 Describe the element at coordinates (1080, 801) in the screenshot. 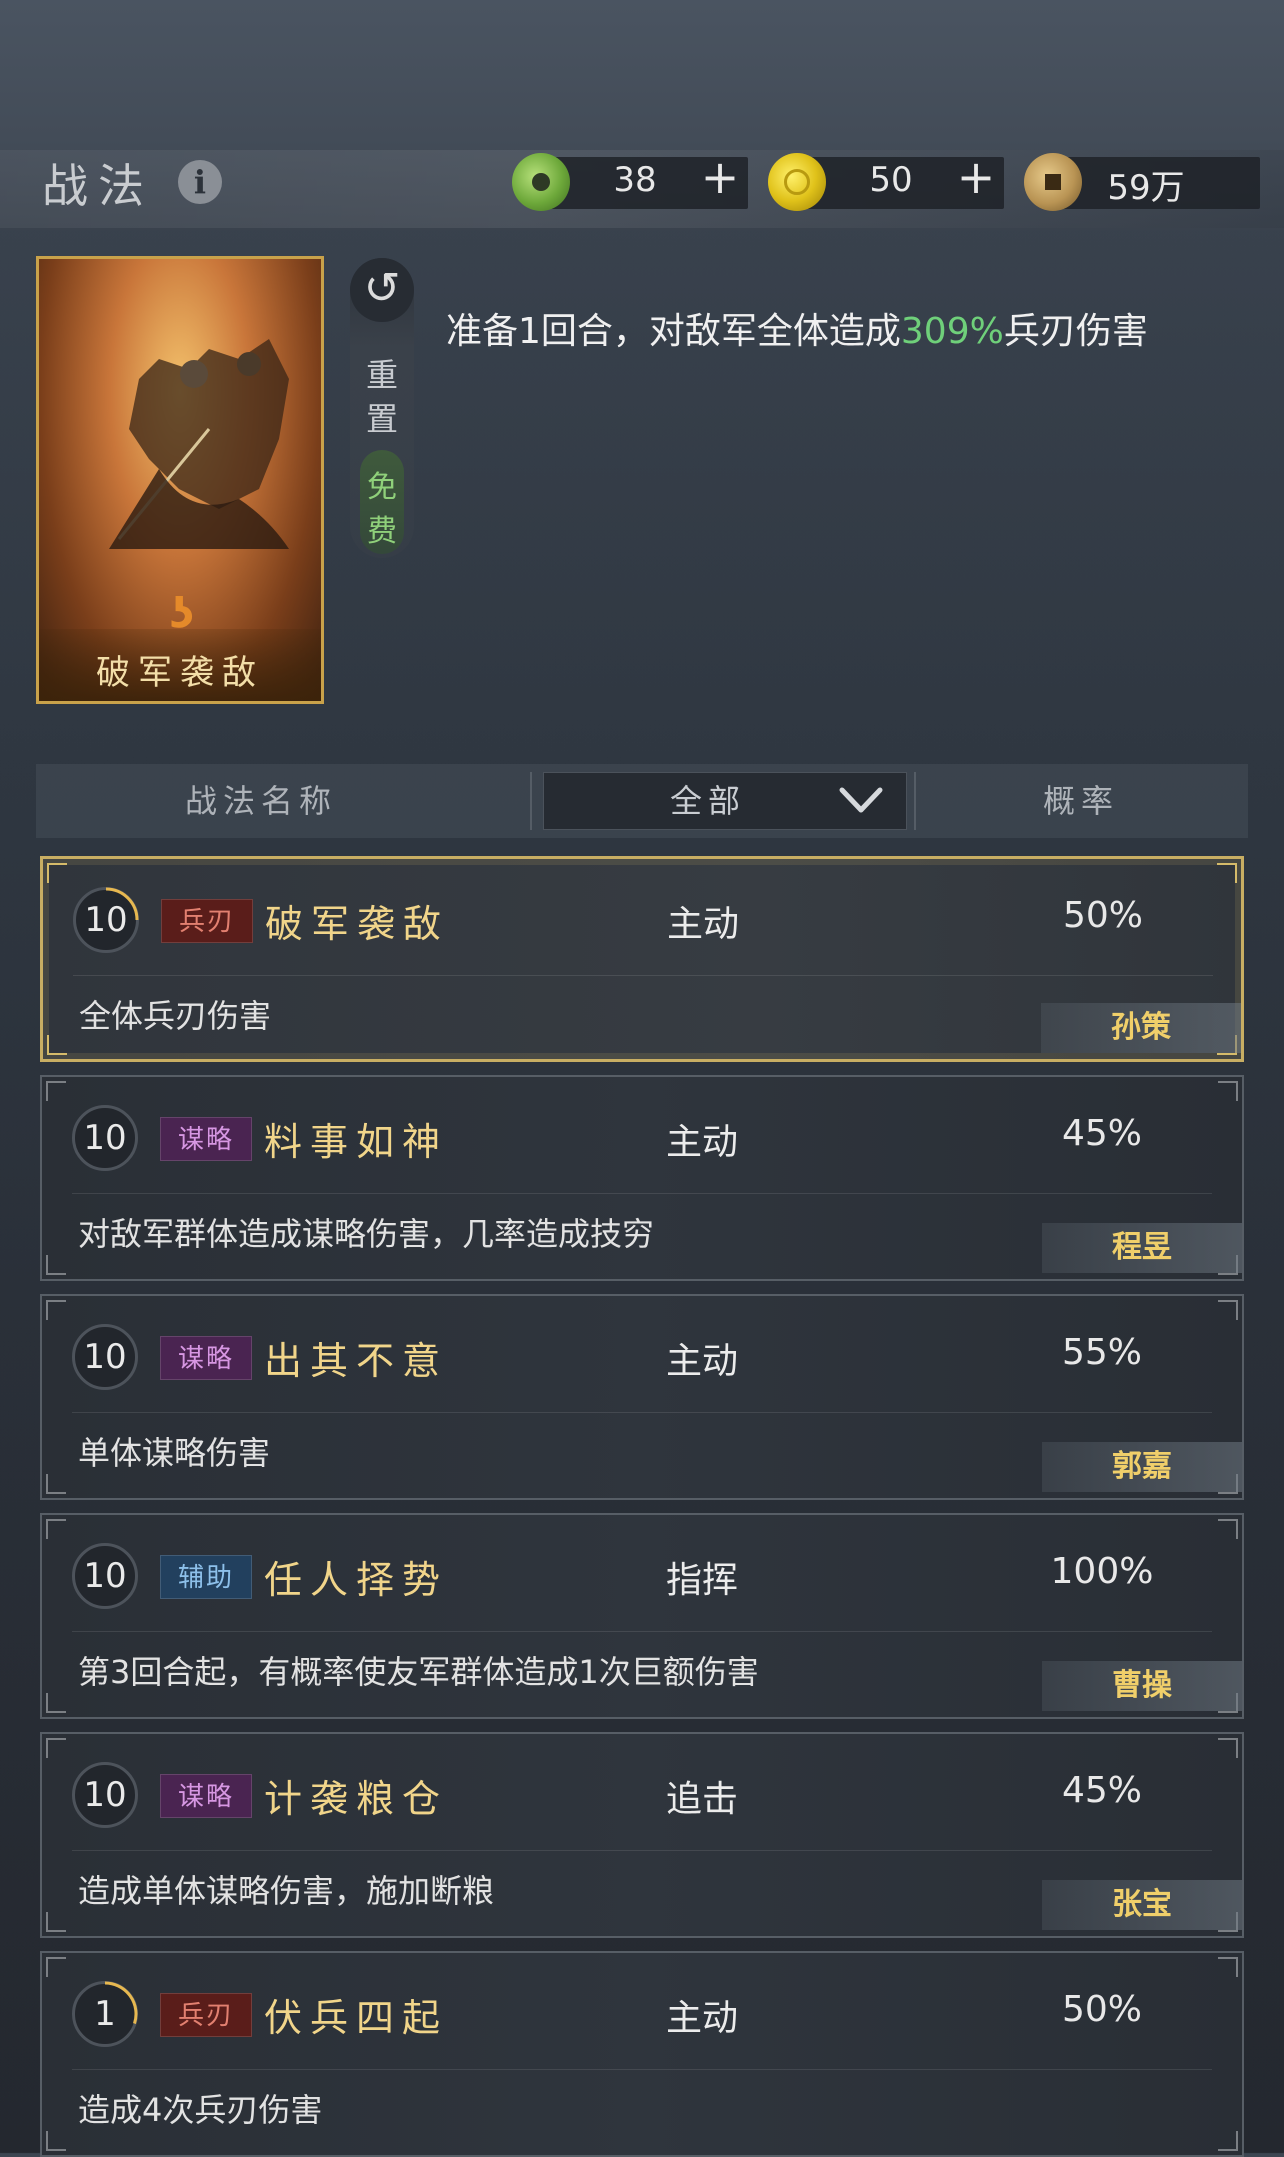

I see `column-header-rate: 概率` at that location.